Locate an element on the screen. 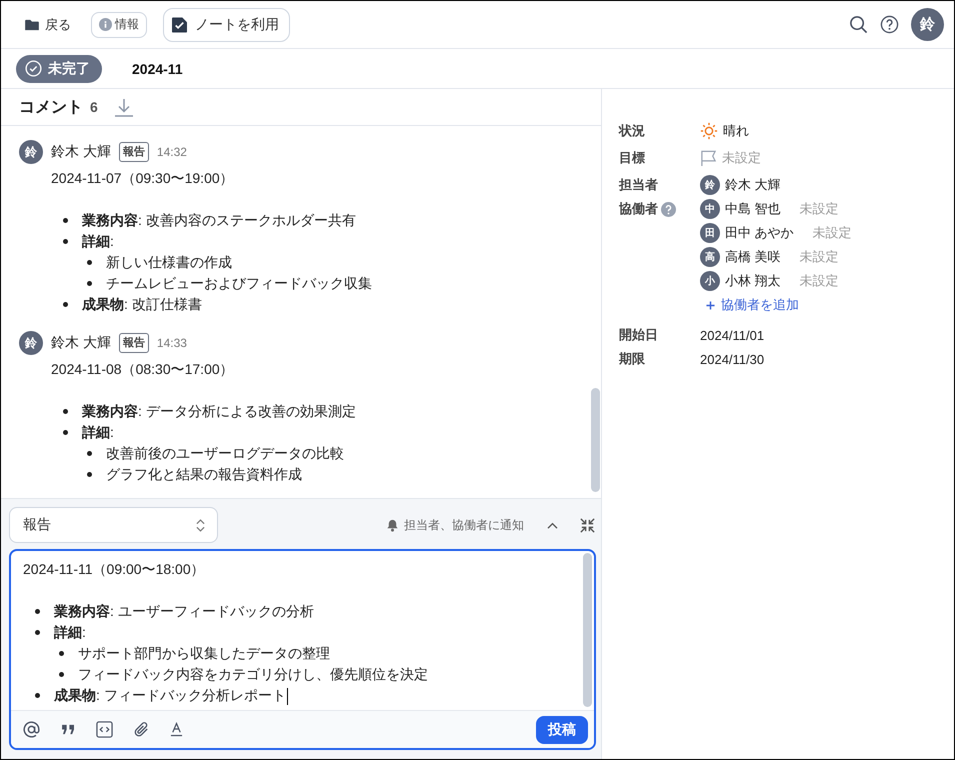 The image size is (955, 760). field-label: 目標 is located at coordinates (632, 158).